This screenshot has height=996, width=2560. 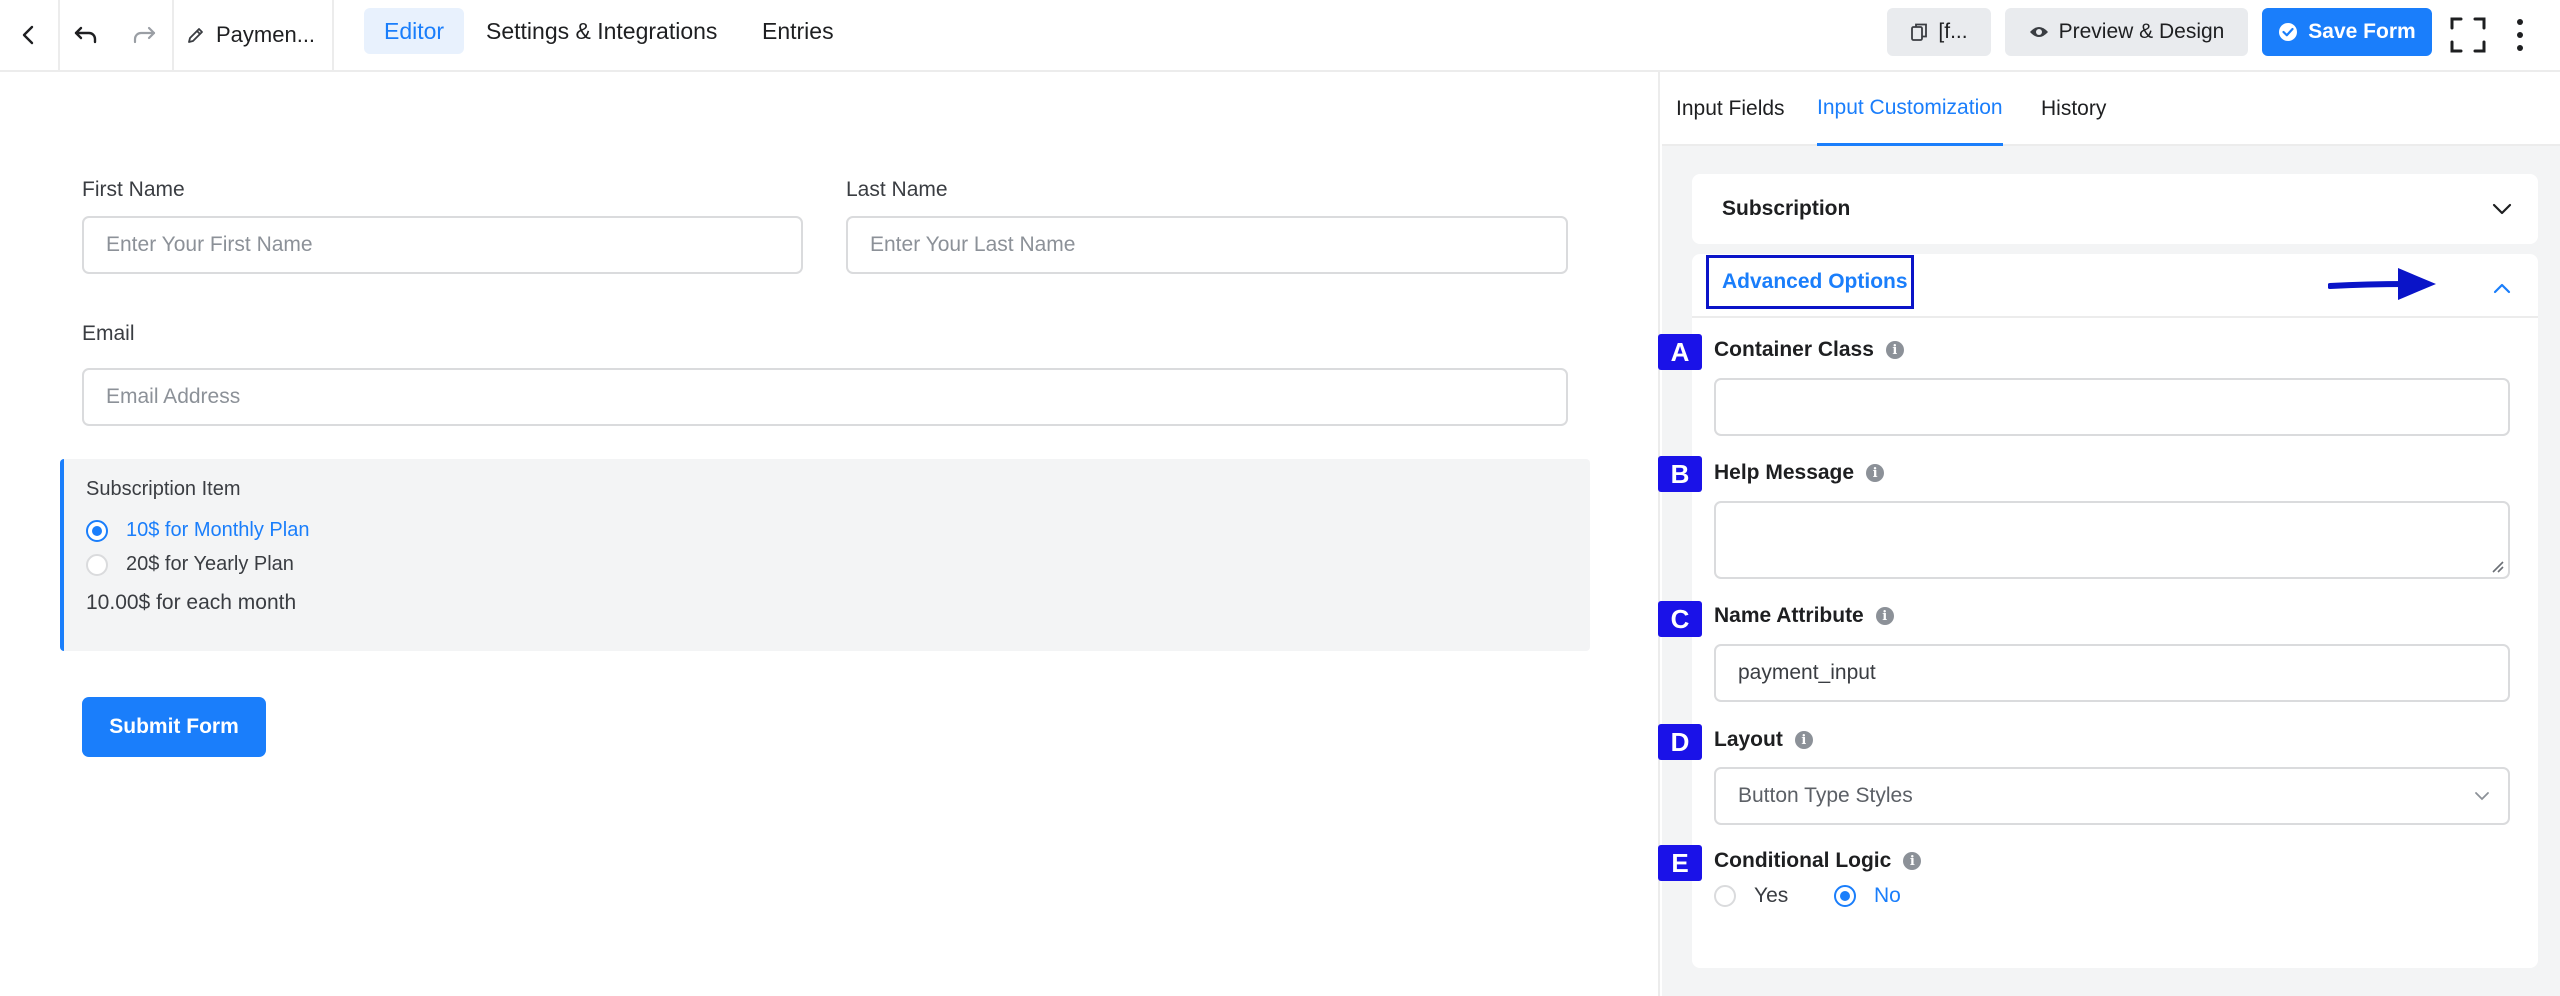 What do you see at coordinates (1207, 245) in the screenshot?
I see `last-name-input: Enter Your Last Name` at bounding box center [1207, 245].